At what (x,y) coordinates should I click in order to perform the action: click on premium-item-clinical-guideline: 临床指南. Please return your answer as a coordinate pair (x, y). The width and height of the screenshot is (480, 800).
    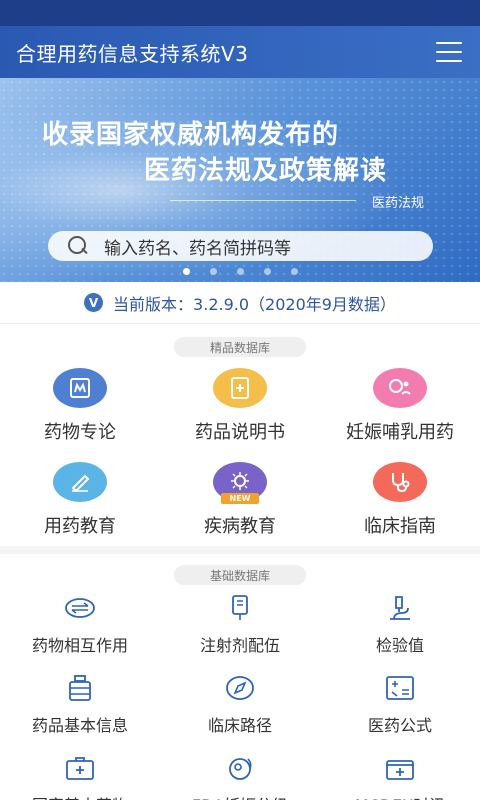
    Looking at the image, I should click on (400, 500).